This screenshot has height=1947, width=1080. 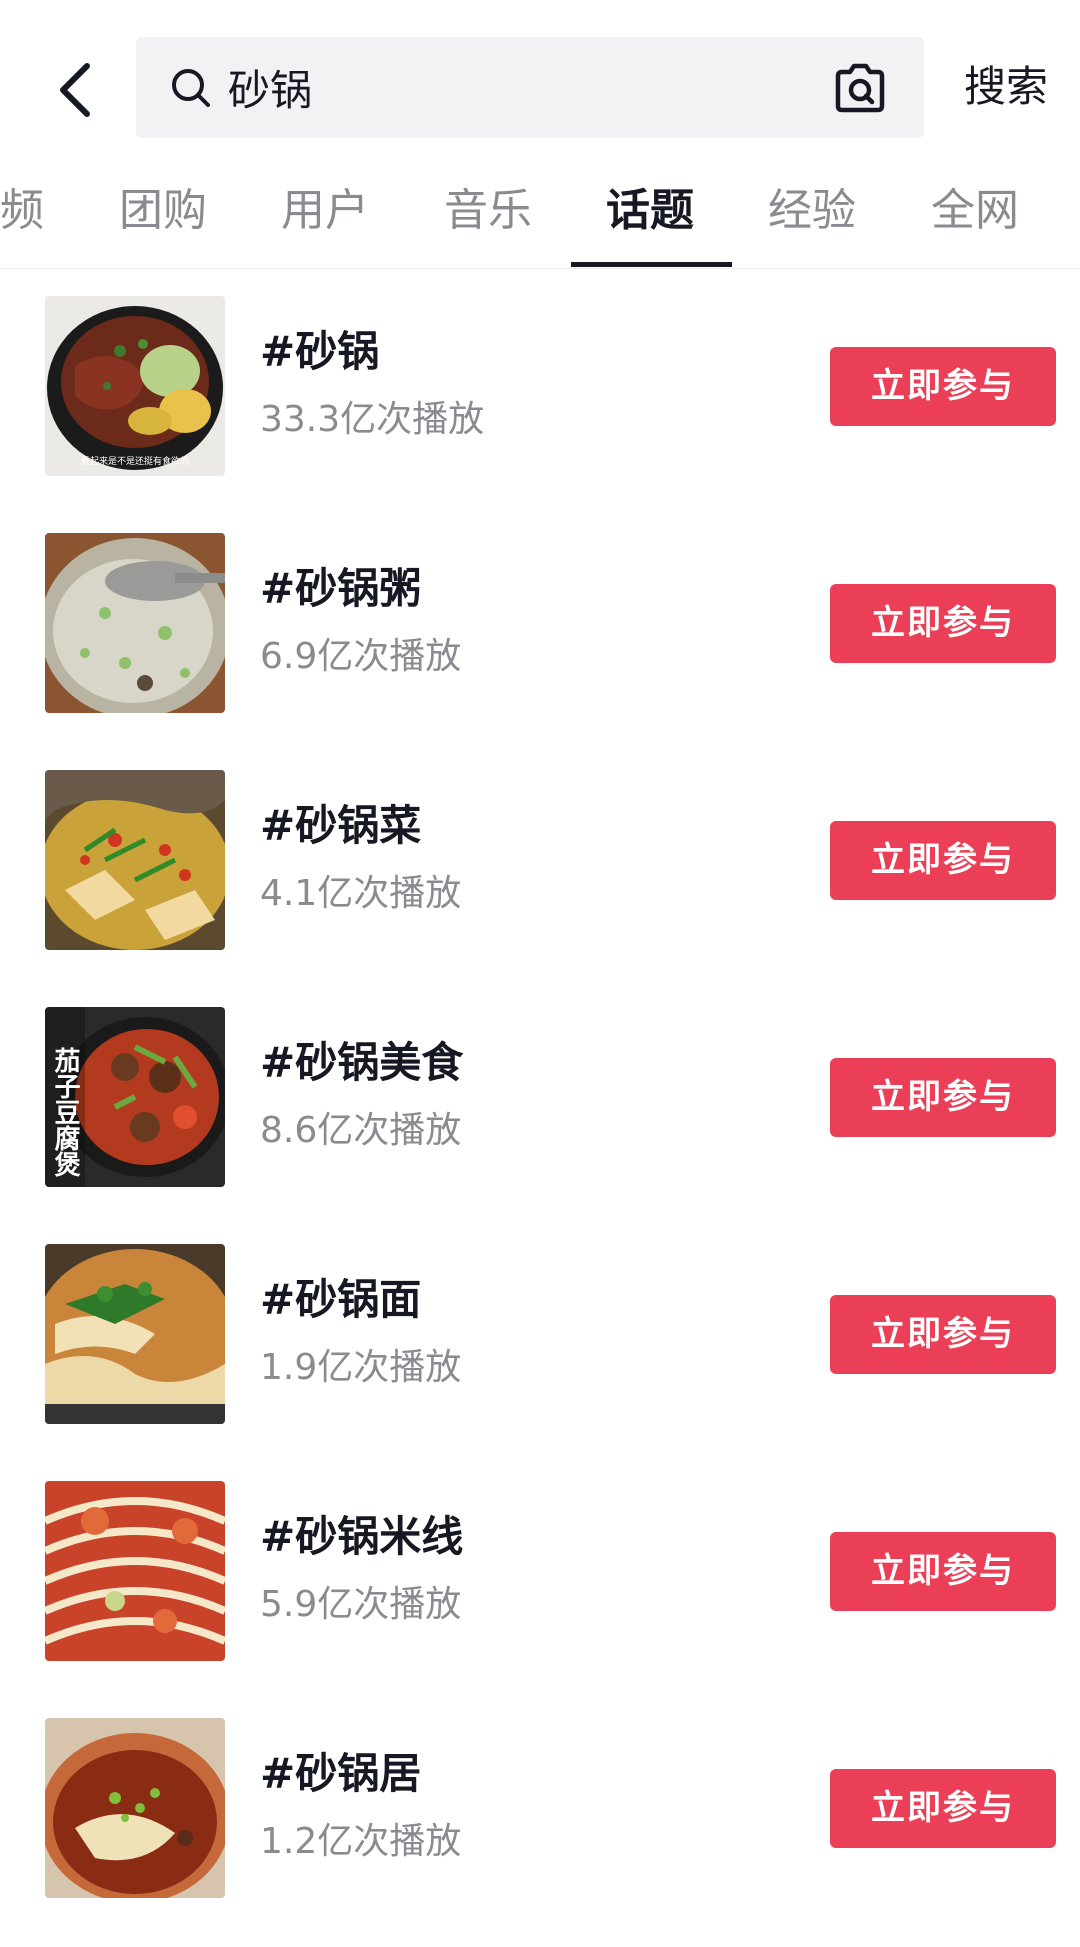 What do you see at coordinates (319, 348) in the screenshot?
I see `topic-title: #砂锅` at bounding box center [319, 348].